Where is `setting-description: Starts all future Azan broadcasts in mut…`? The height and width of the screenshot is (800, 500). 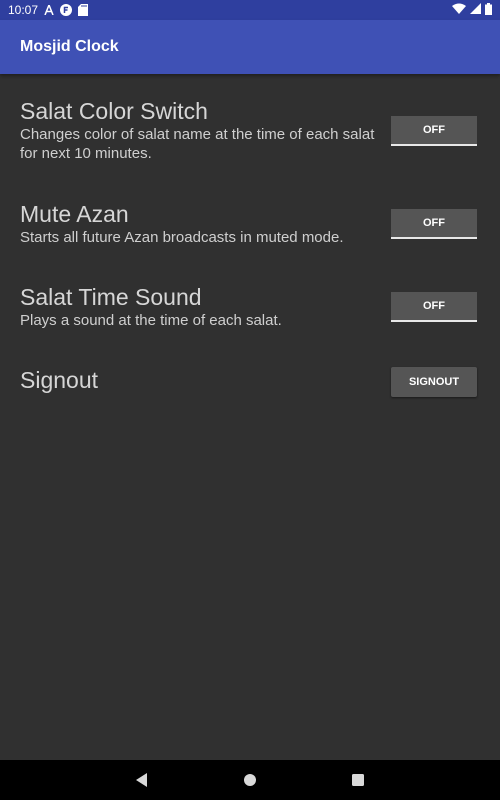
setting-description: Starts all future Azan broadcasts in mut… is located at coordinates (182, 237).